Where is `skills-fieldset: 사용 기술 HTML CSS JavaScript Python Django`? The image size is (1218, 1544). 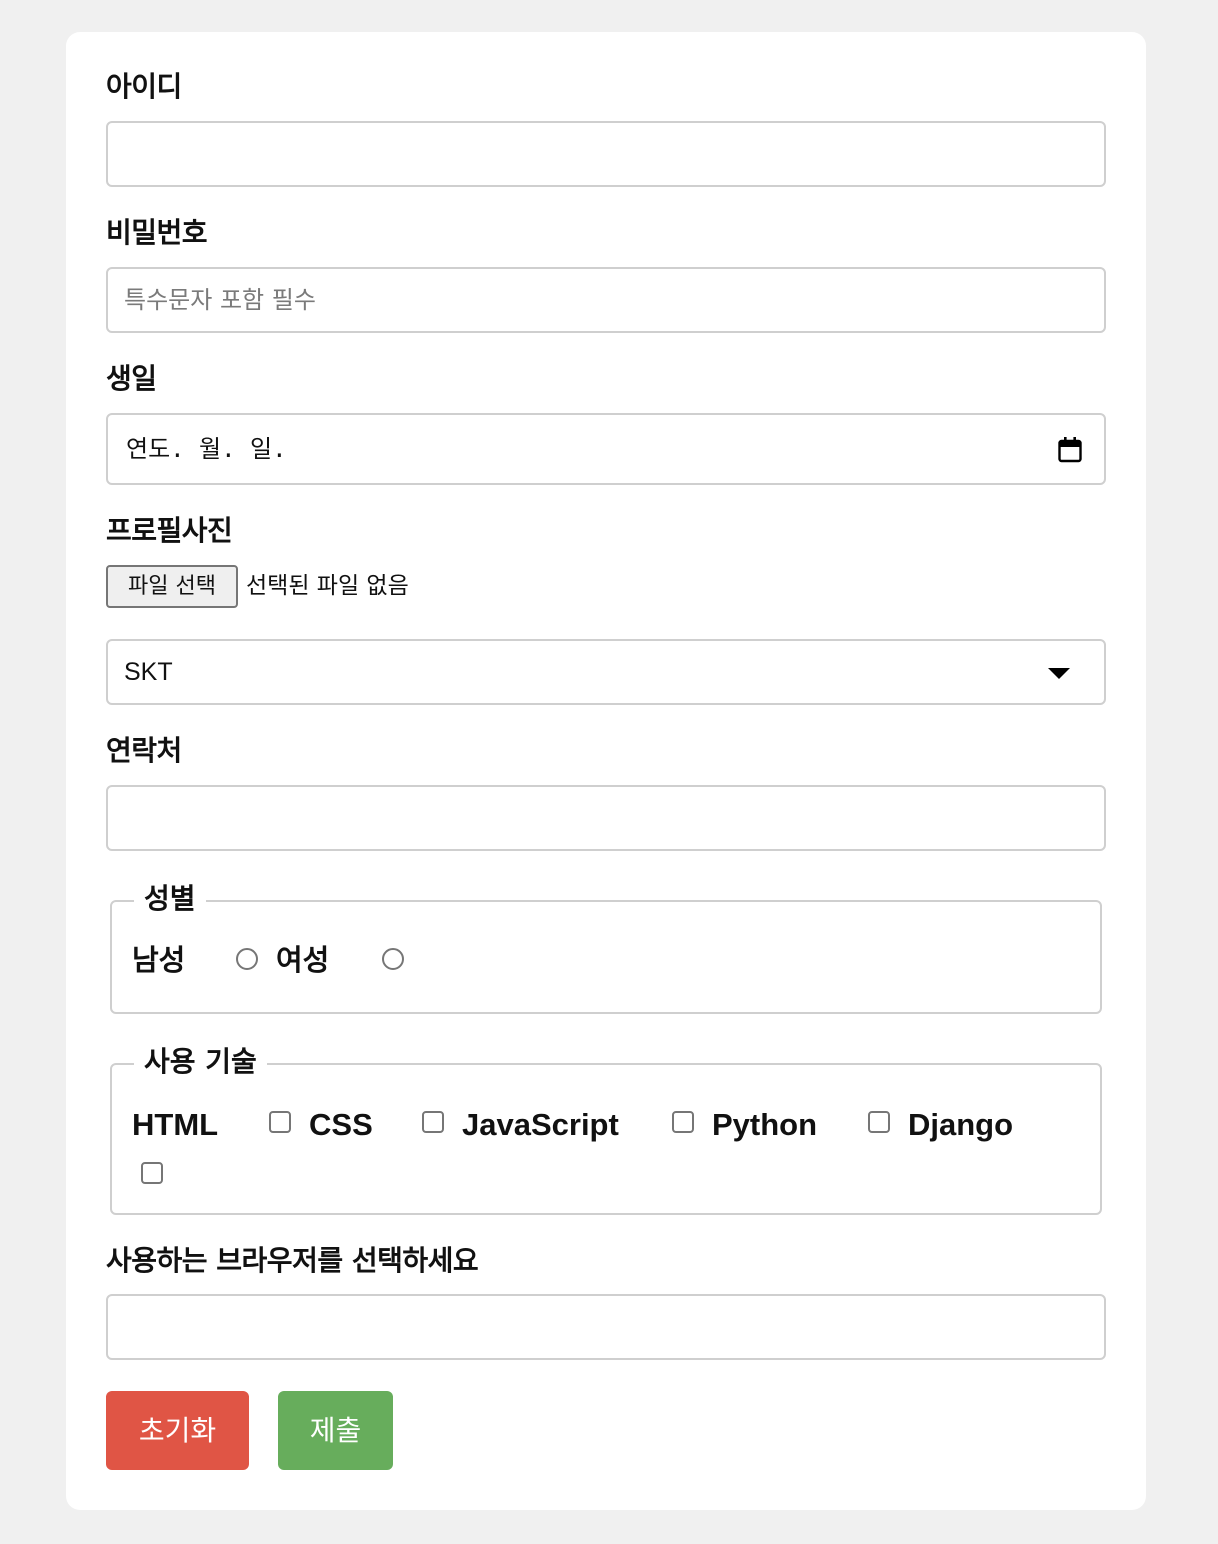
skills-fieldset: 사용 기술 HTML CSS JavaScript Python Django is located at coordinates (606, 1129).